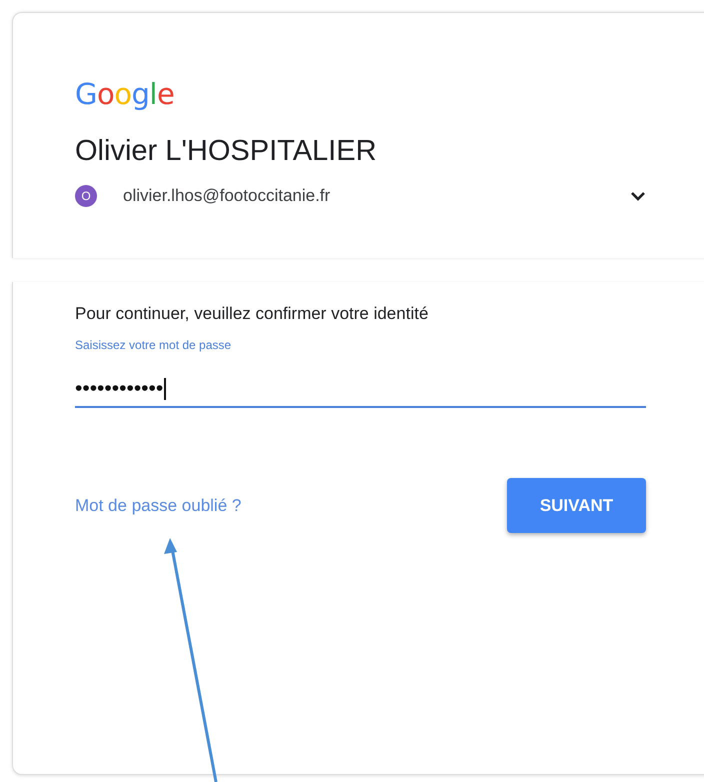 Image resolution: width=704 pixels, height=782 pixels. What do you see at coordinates (226, 196) in the screenshot?
I see `account-email: olivier.lhos@footoccitanie.fr` at bounding box center [226, 196].